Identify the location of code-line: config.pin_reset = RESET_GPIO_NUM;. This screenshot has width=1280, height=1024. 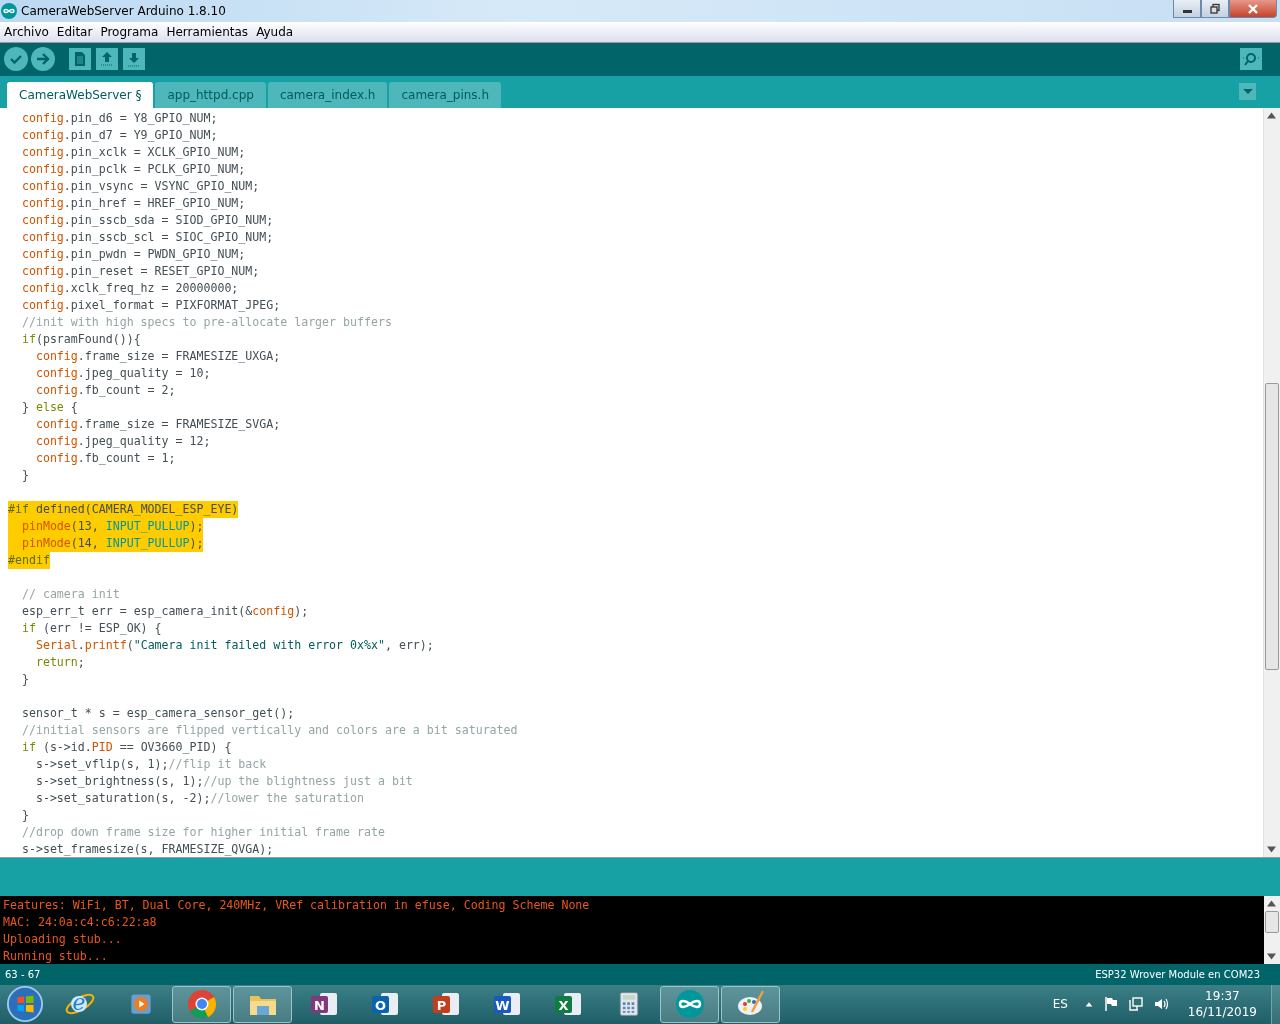
(140, 272).